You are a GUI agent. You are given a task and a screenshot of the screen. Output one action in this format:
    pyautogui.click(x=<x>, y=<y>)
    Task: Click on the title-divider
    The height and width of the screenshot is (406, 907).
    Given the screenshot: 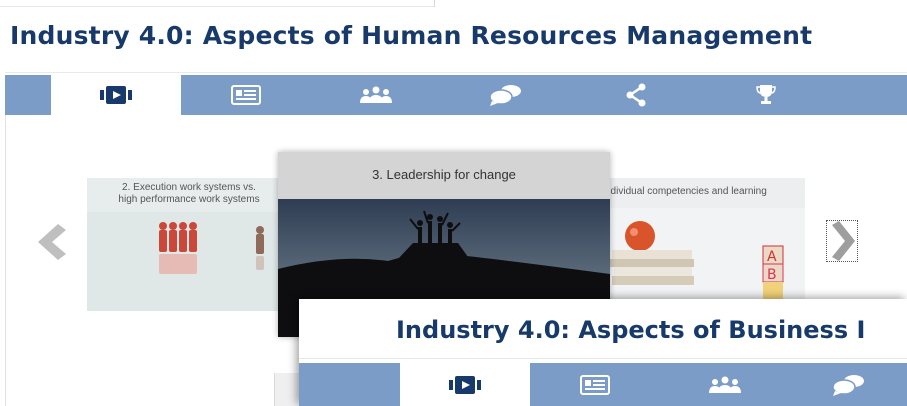 What is the action you would take?
    pyautogui.click(x=456, y=72)
    